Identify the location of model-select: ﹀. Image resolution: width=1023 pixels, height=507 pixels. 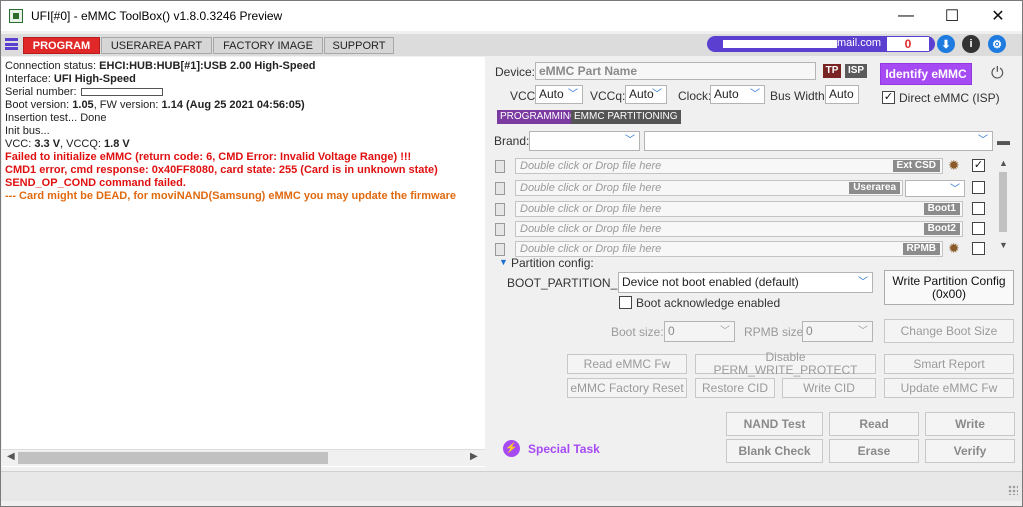
(818, 141).